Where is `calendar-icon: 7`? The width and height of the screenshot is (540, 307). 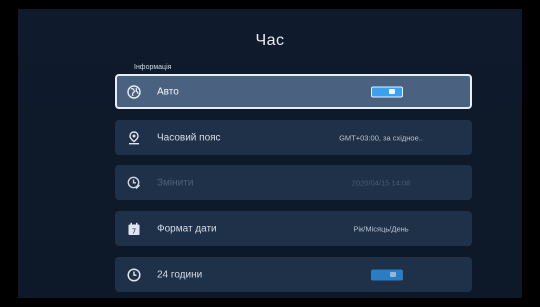
calendar-icon: 7 is located at coordinates (134, 229).